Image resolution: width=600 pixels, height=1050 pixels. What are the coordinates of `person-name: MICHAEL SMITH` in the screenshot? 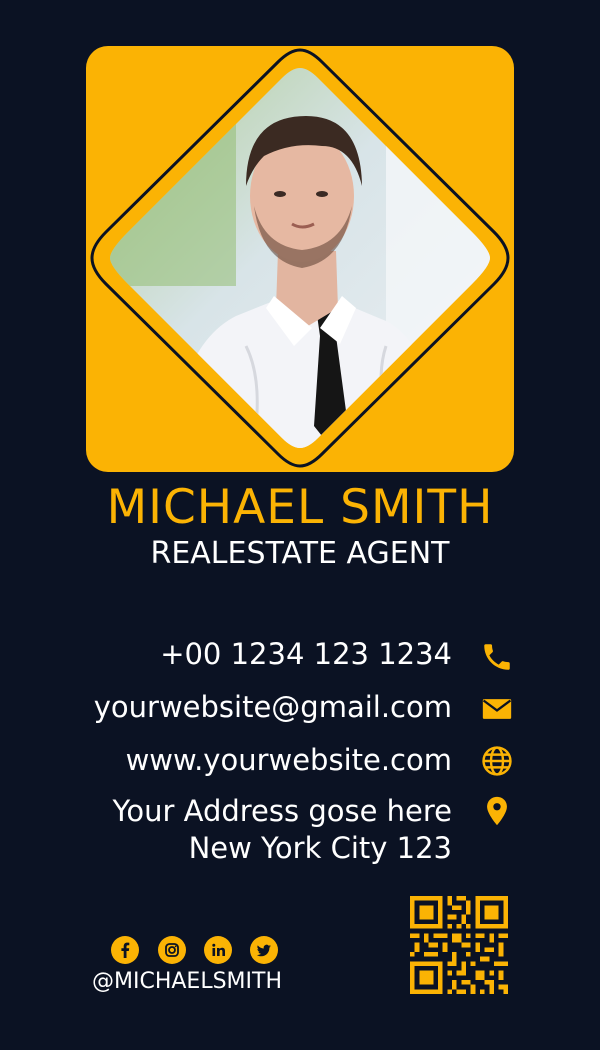 It's located at (300, 507).